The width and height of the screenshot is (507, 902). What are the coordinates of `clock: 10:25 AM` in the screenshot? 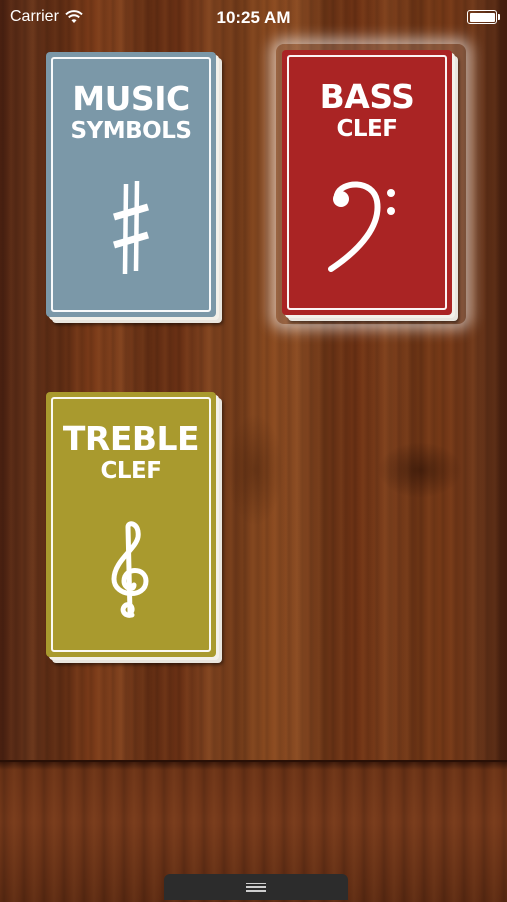 It's located at (253, 17).